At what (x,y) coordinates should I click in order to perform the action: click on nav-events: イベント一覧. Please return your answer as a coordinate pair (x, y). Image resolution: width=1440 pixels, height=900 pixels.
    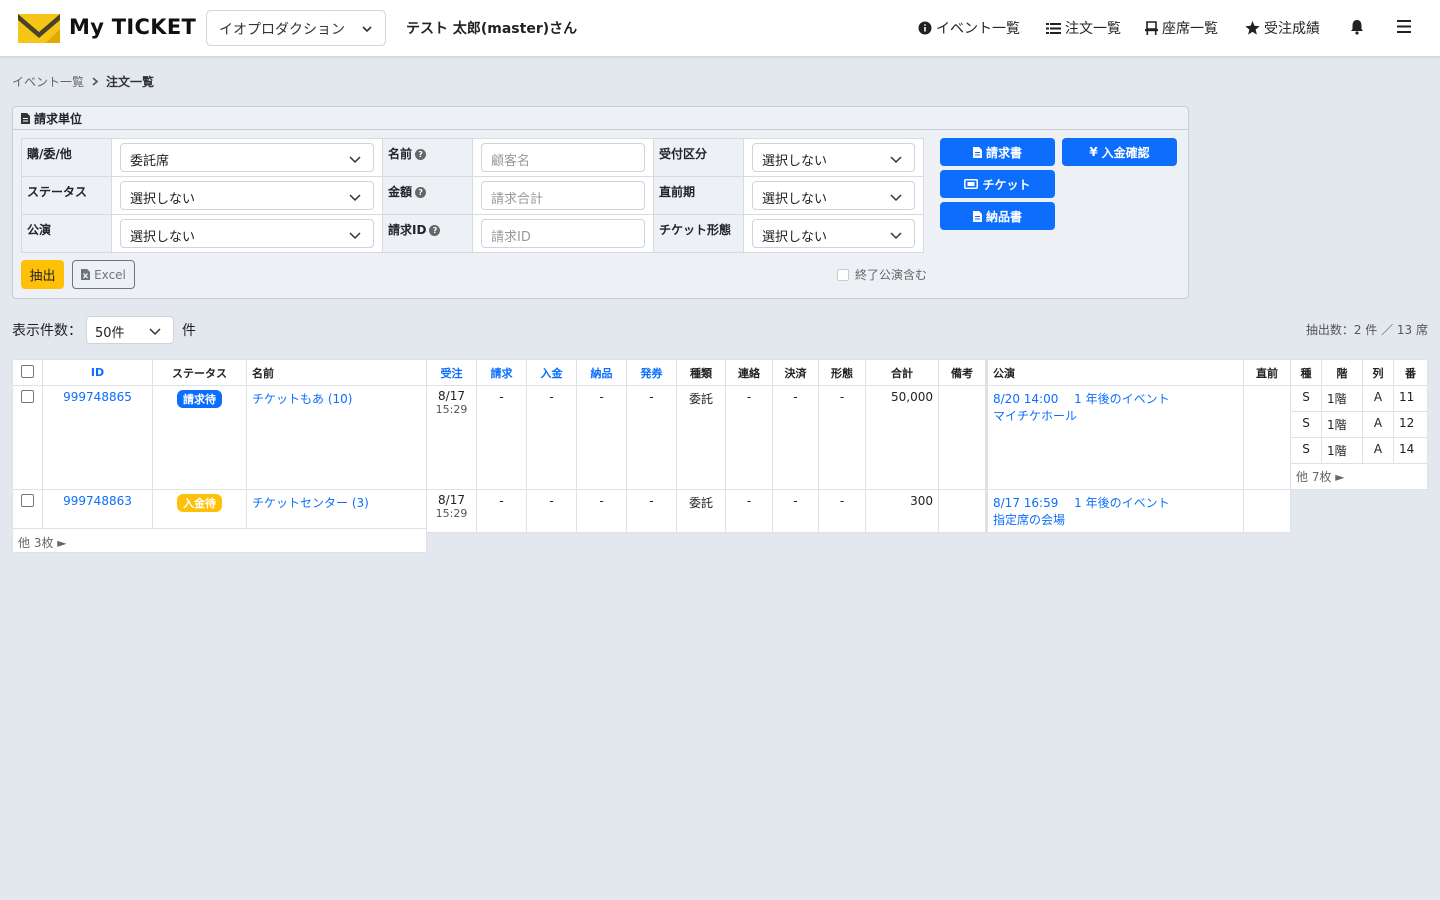
    Looking at the image, I should click on (969, 28).